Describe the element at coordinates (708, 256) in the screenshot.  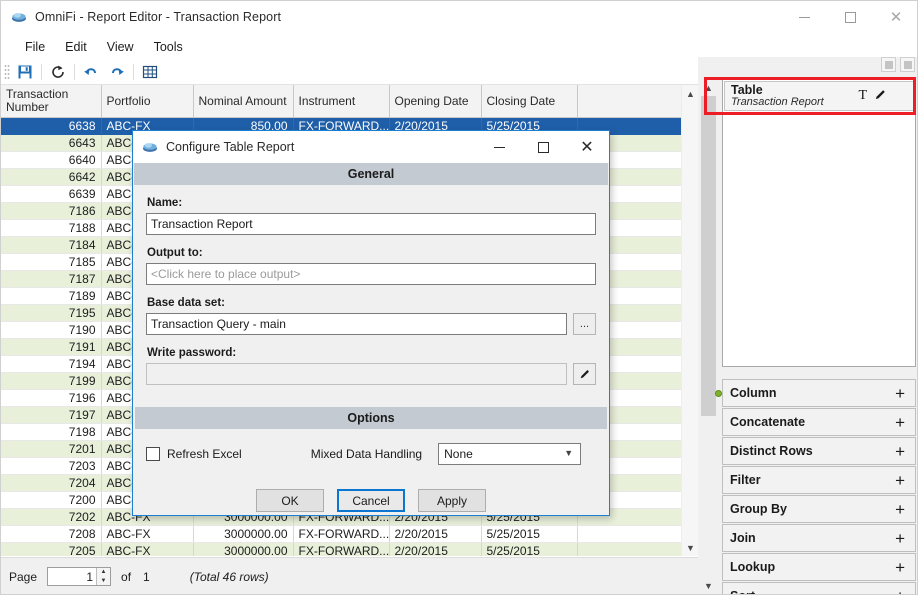
I see `panel-scrollbar-thumb` at that location.